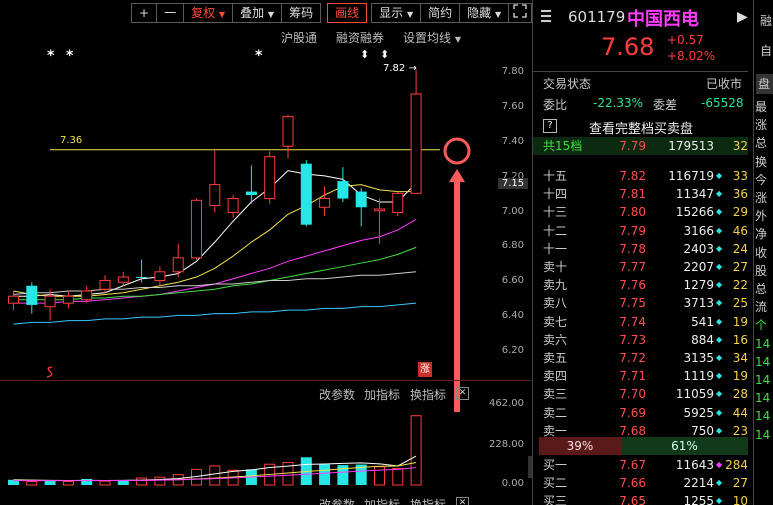 The image size is (773, 505). Describe the element at coordinates (632, 303) in the screenshot. I see `ask-price: 7.75` at that location.